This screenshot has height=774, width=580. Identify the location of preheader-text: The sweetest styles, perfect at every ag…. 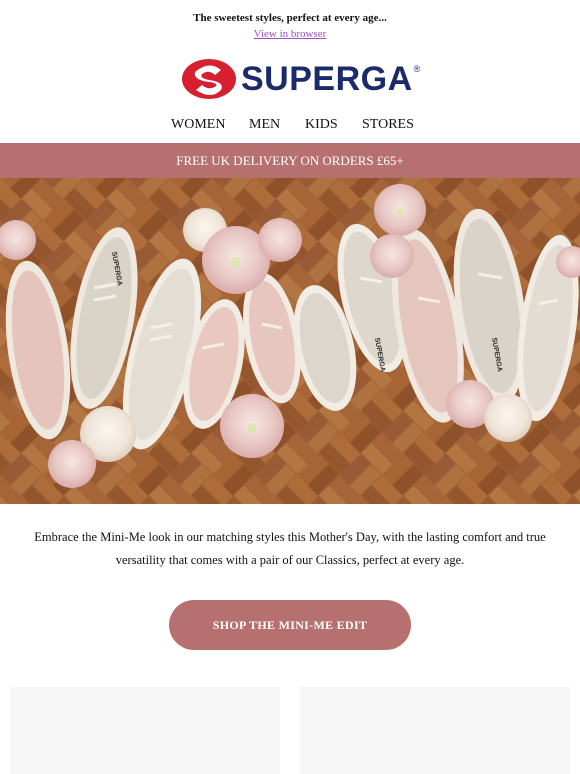
(290, 18).